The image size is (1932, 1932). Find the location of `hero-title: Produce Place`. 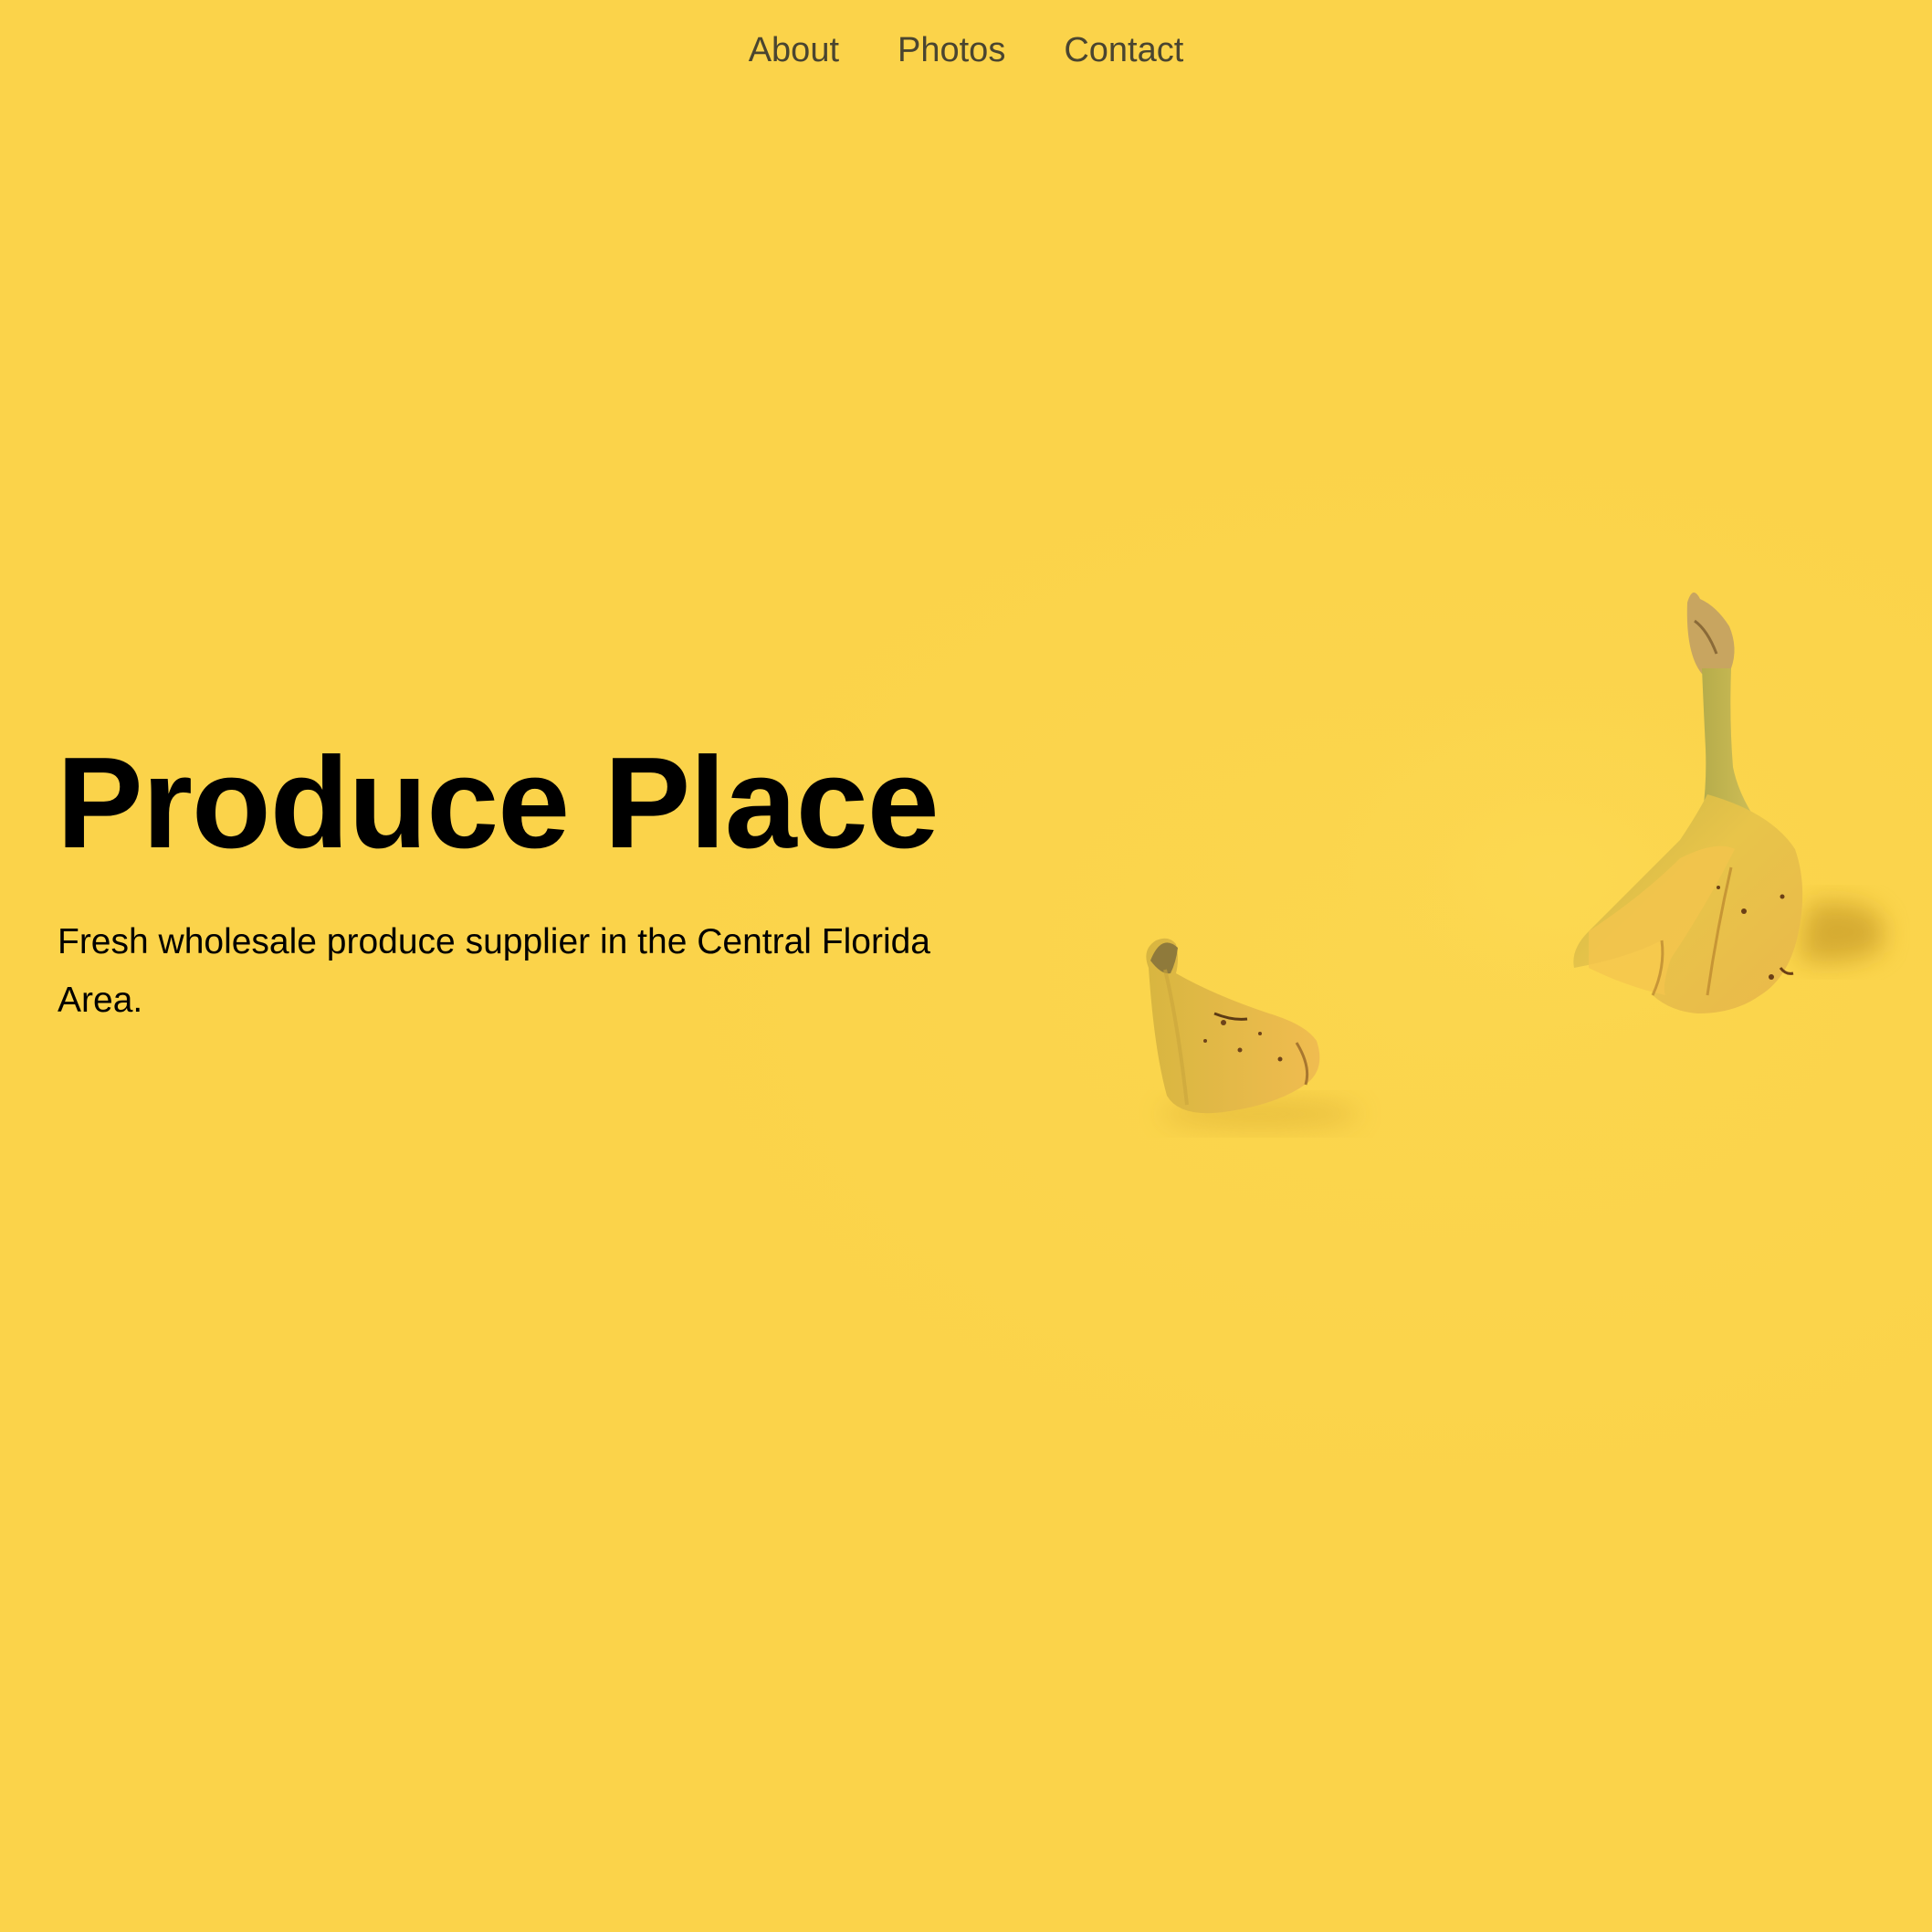

hero-title: Produce Place is located at coordinates (498, 803).